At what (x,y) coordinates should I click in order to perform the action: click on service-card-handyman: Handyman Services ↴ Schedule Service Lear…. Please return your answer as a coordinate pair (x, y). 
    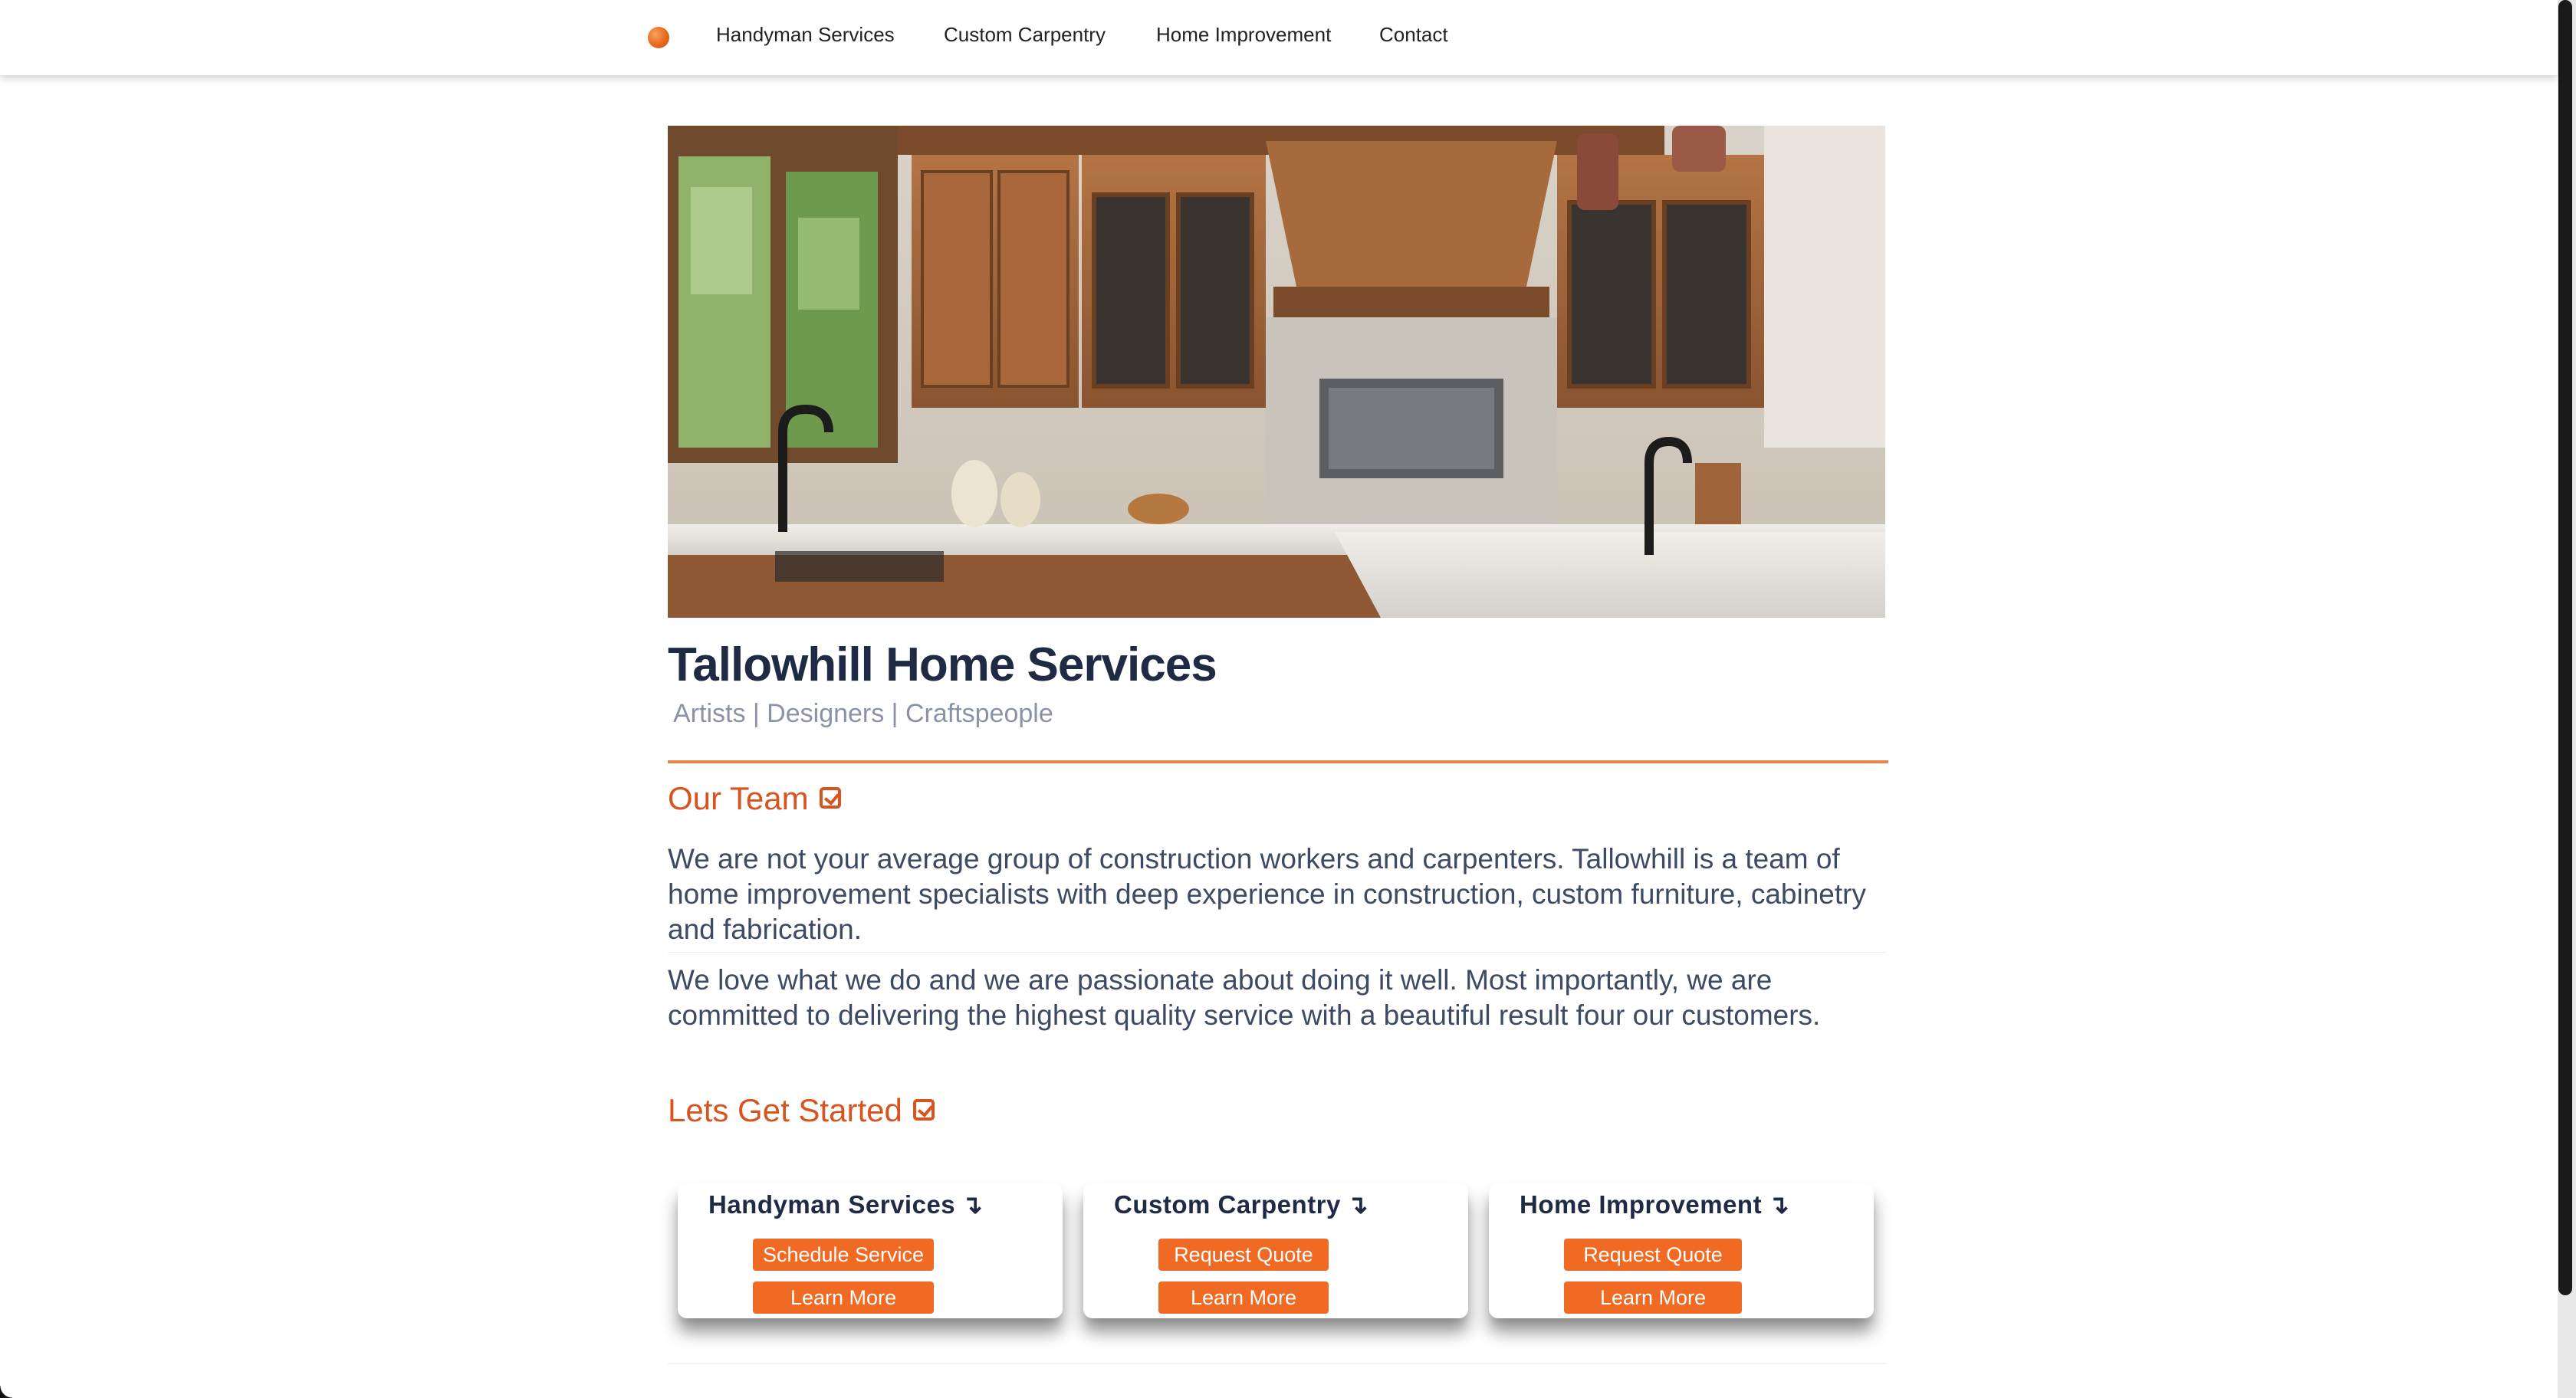
    Looking at the image, I should click on (871, 1250).